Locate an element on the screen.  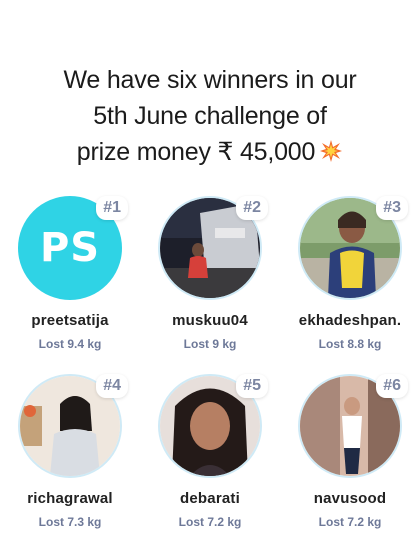
winner-card-2: #2 muskuu04 Lost 9 kg is located at coordinates (210, 282).